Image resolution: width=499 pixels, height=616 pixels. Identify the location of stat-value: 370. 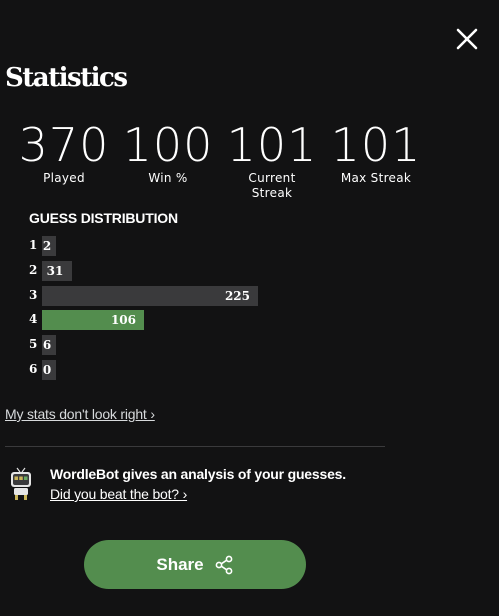
(64, 145).